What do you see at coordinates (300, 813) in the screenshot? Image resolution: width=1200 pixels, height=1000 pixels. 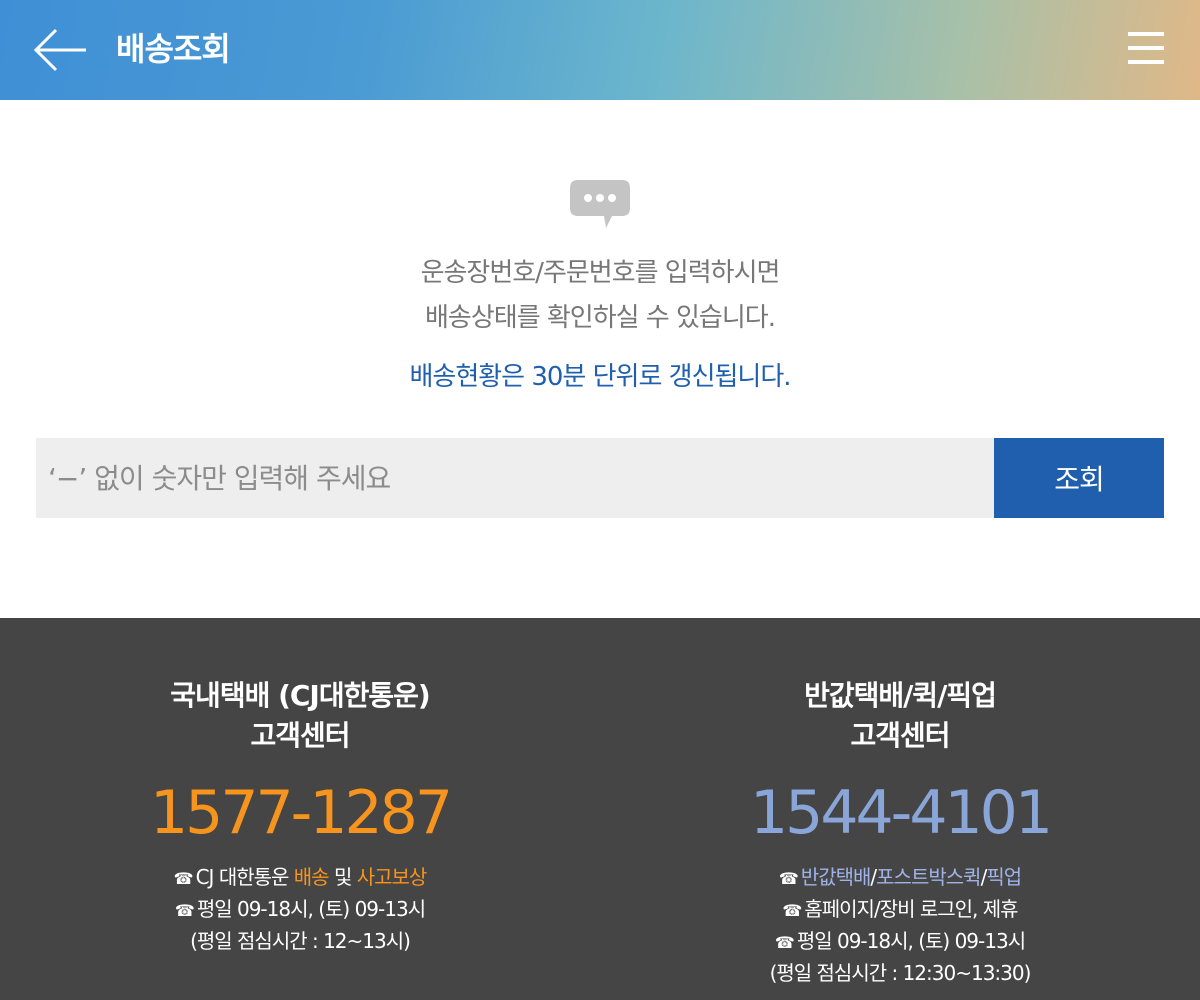 I see `domestic-phone-link: 1577-1287` at bounding box center [300, 813].